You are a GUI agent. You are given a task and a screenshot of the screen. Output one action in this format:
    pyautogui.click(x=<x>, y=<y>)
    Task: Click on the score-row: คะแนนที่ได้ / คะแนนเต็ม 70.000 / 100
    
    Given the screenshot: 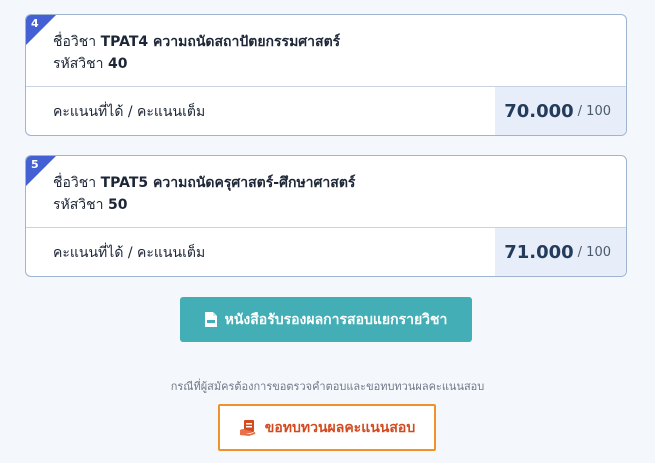 What is the action you would take?
    pyautogui.click(x=326, y=111)
    